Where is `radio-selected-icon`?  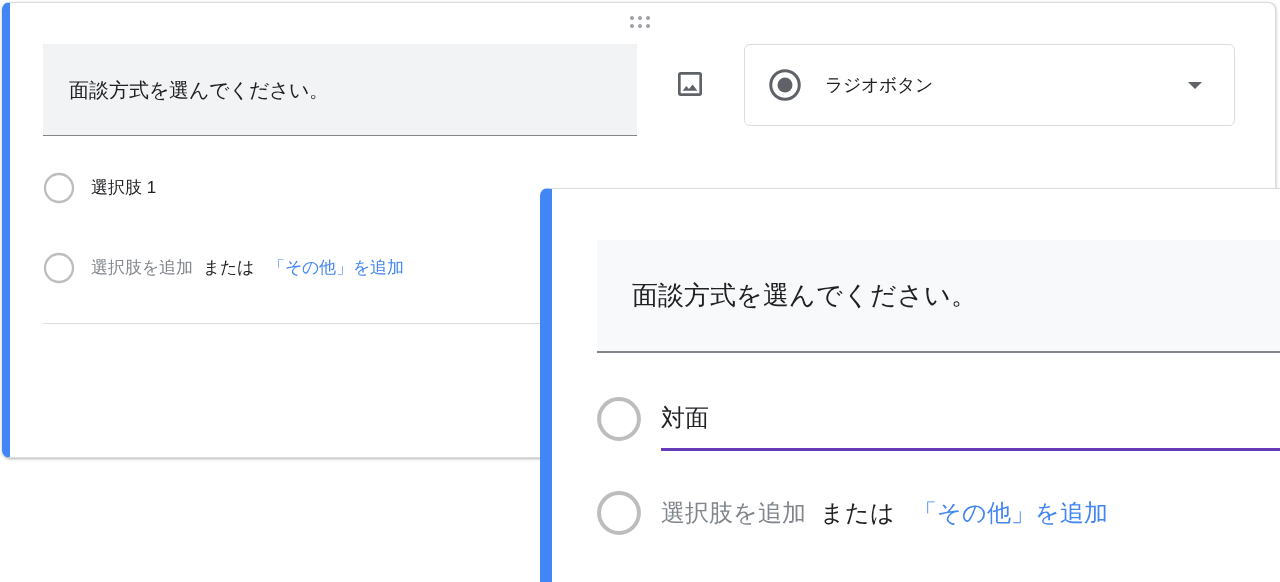
radio-selected-icon is located at coordinates (785, 85).